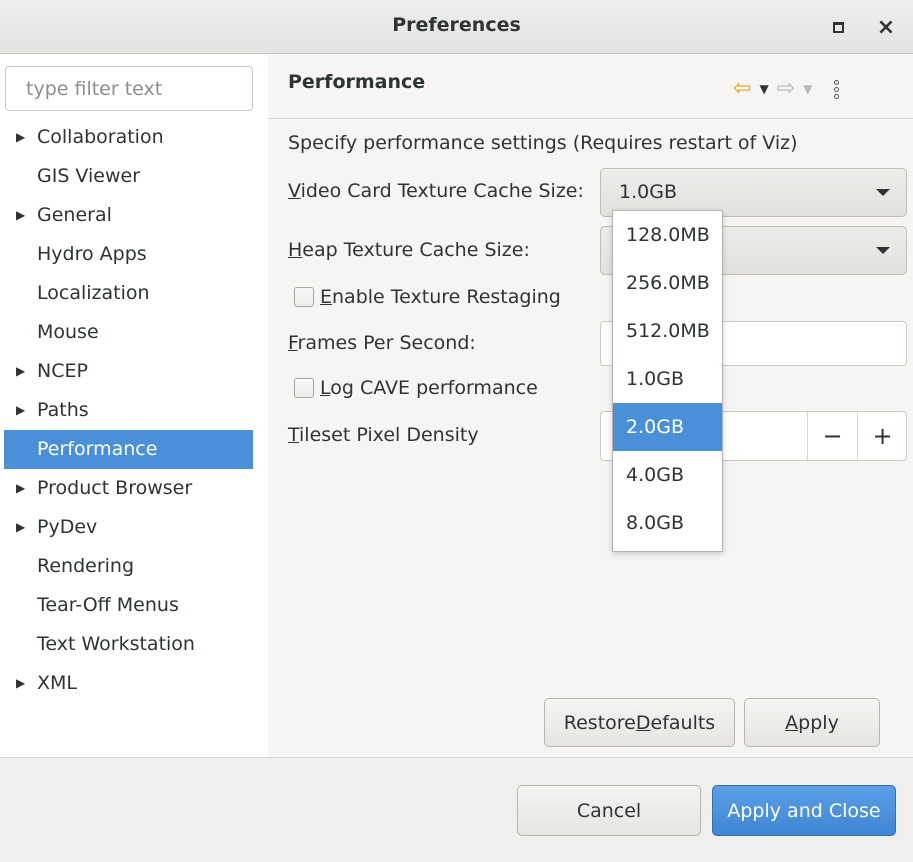  Describe the element at coordinates (63, 410) in the screenshot. I see `tree-item-label: Paths` at that location.